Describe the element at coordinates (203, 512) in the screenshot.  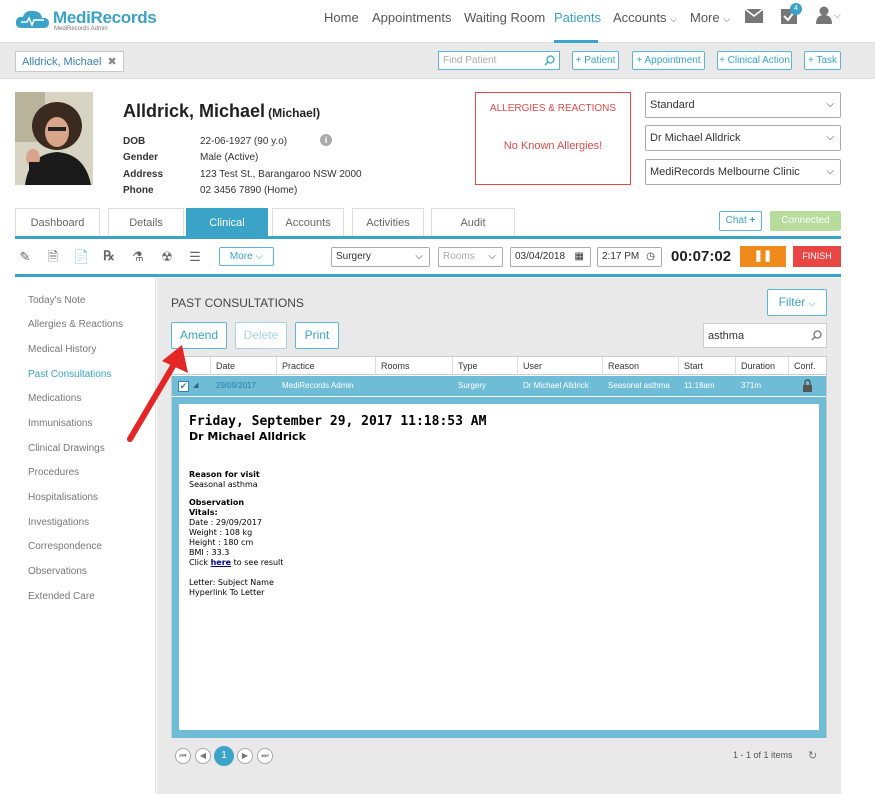
I see `note-vitals-label: Vitals:` at that location.